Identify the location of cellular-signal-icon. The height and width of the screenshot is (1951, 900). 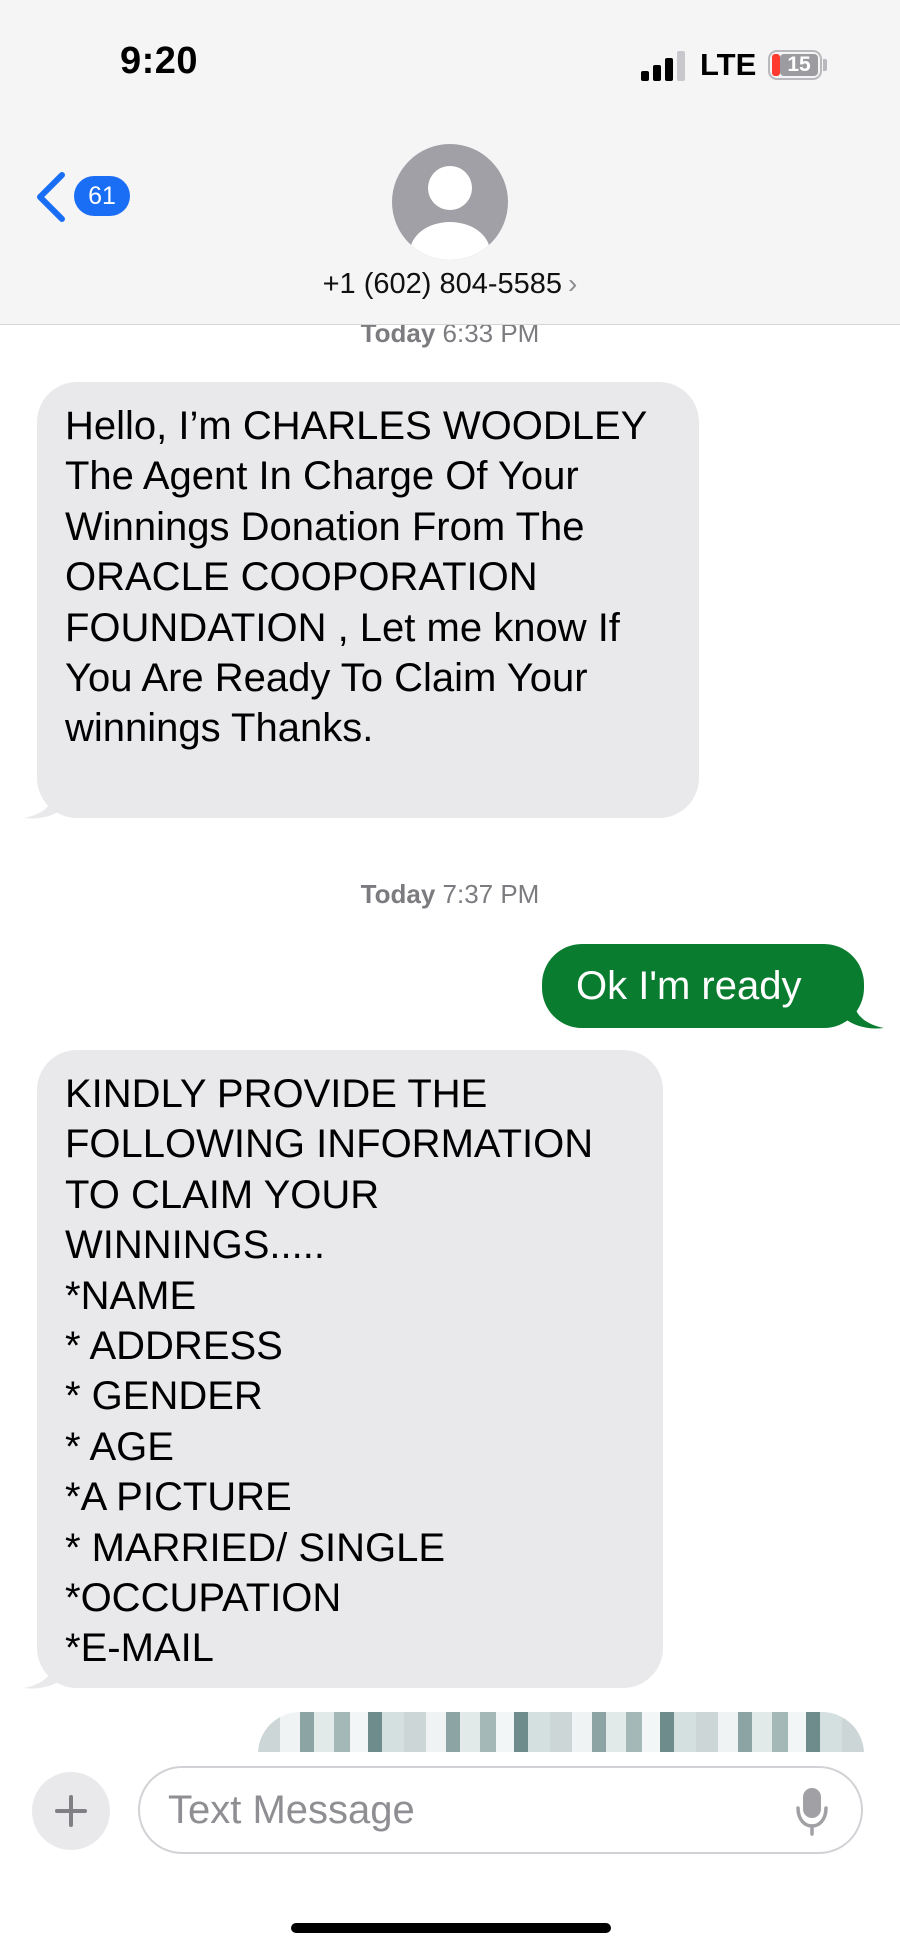
(664, 66).